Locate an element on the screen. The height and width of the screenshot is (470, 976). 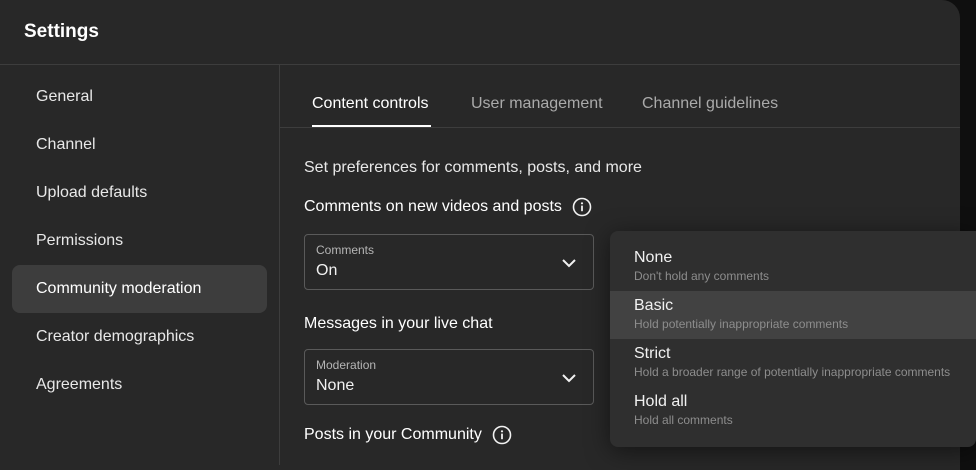
option-title: Strict is located at coordinates (652, 353).